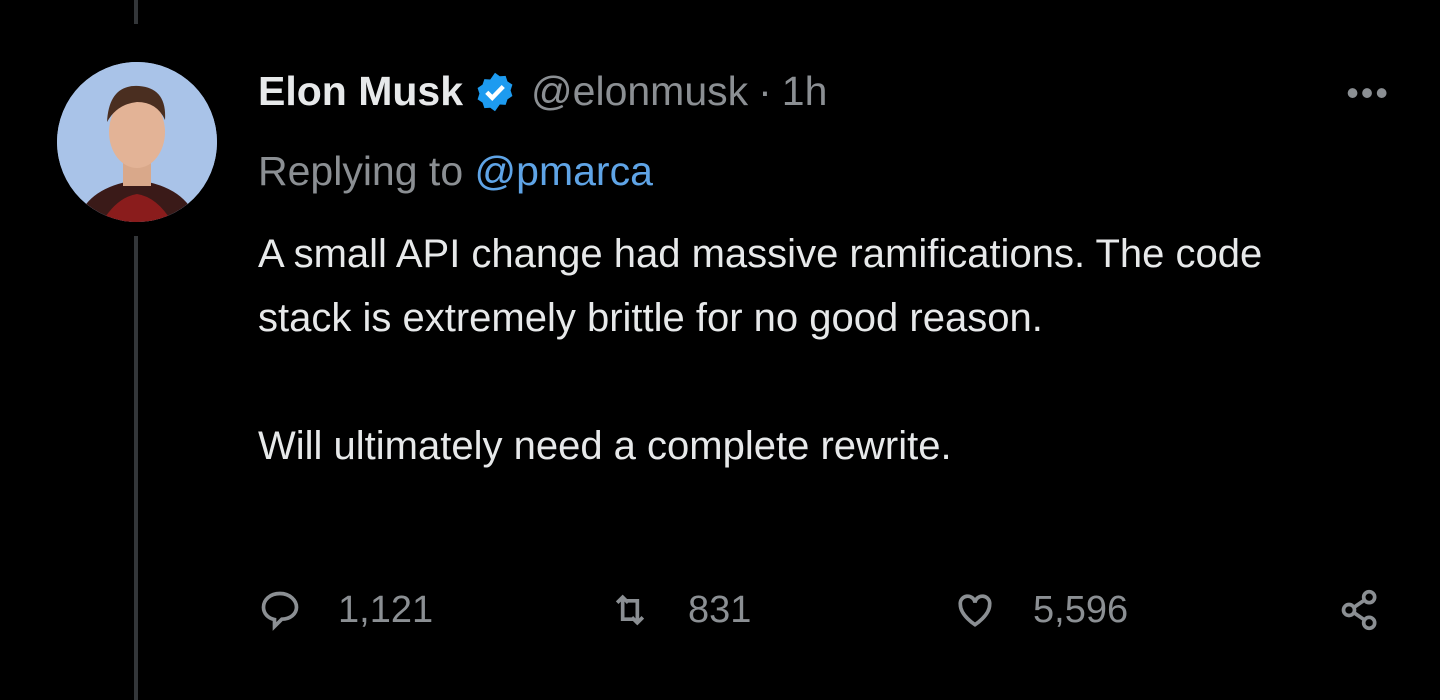  Describe the element at coordinates (823, 614) in the screenshot. I see `tweet-actions: 1,121 831 5,596` at that location.